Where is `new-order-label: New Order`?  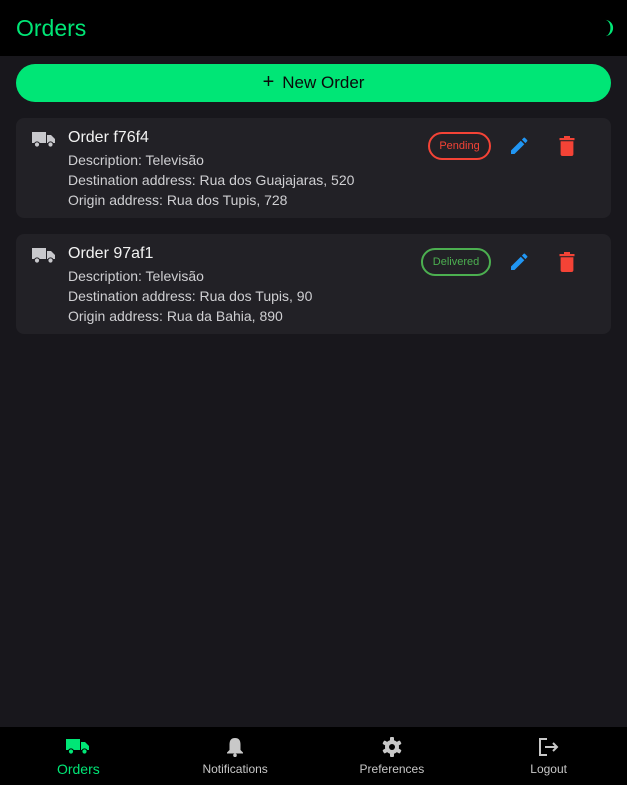 new-order-label: New Order is located at coordinates (323, 82).